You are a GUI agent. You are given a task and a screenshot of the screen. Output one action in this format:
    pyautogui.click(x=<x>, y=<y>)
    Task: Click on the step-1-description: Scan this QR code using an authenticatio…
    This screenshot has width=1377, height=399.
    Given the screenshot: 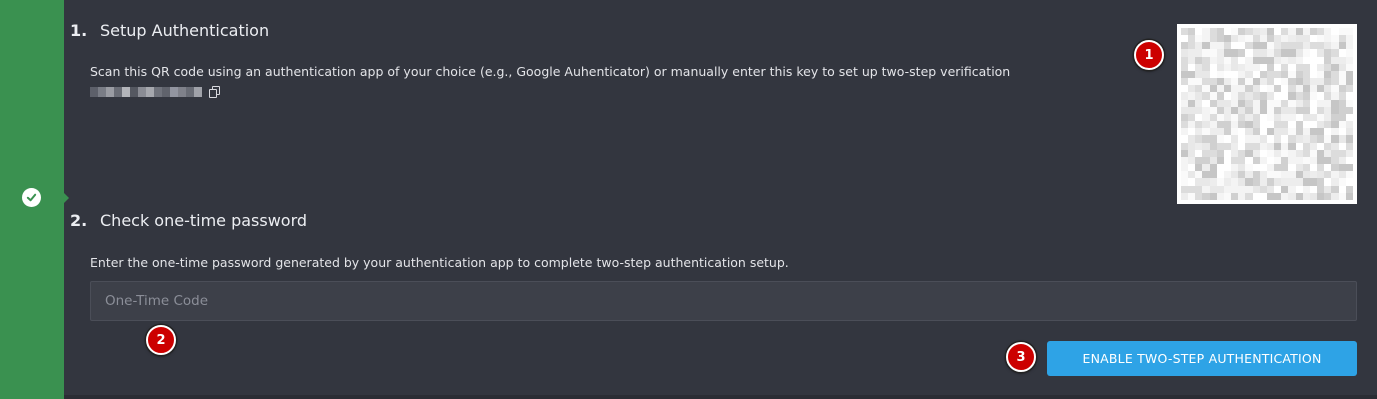 What is the action you would take?
    pyautogui.click(x=550, y=71)
    